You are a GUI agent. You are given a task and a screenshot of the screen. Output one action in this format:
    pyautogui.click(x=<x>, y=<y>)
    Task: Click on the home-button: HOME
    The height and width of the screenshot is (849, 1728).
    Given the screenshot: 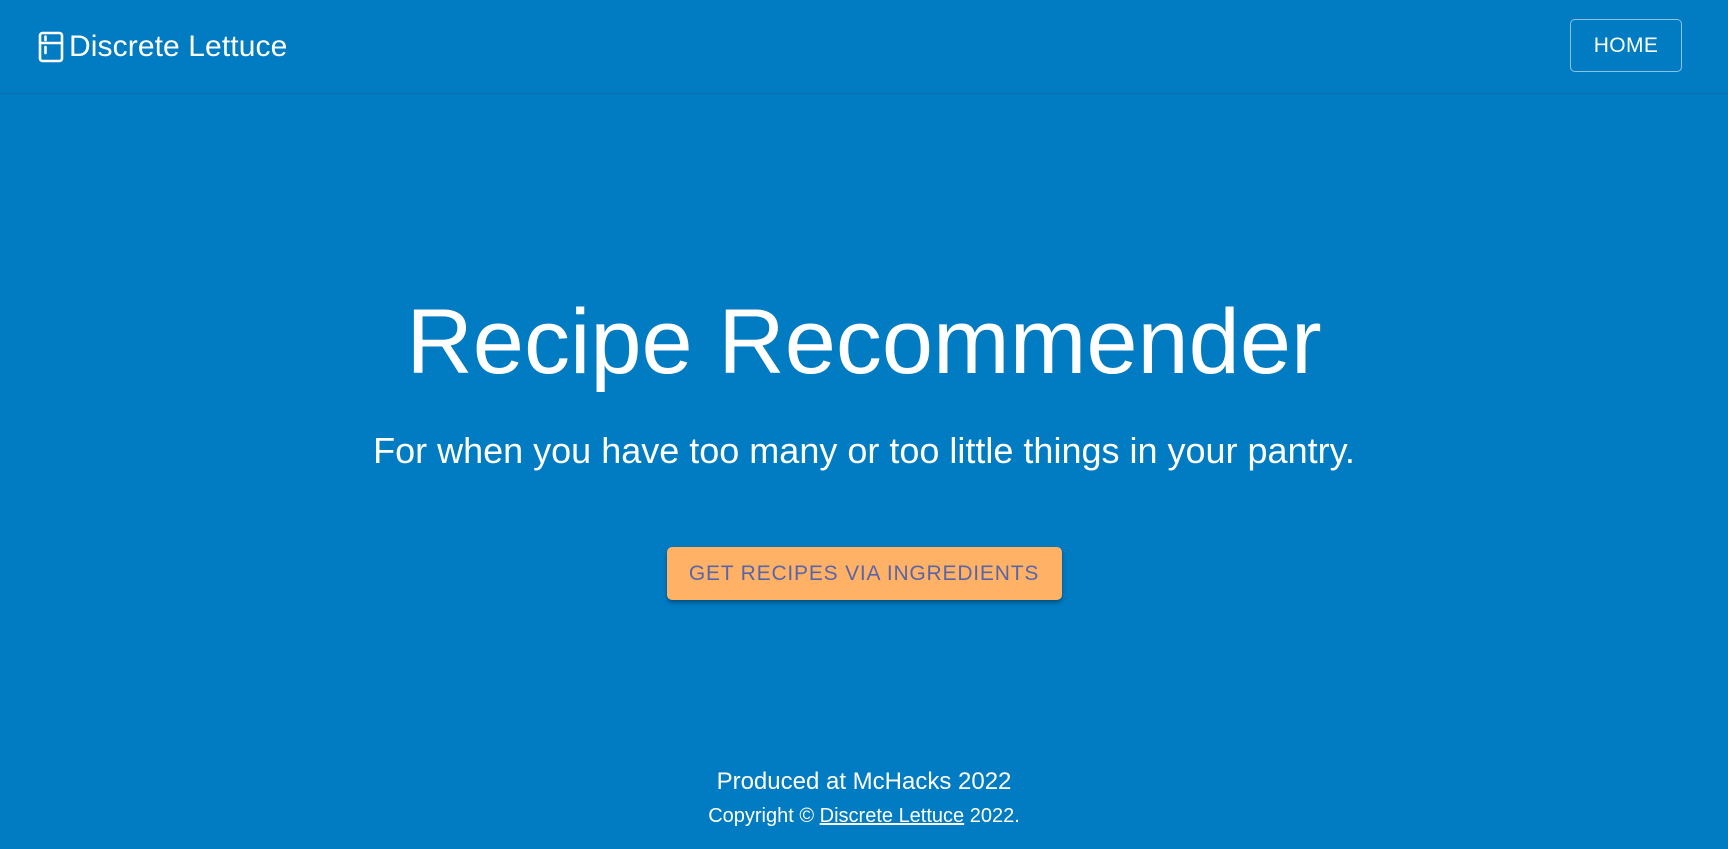 What is the action you would take?
    pyautogui.click(x=1626, y=45)
    